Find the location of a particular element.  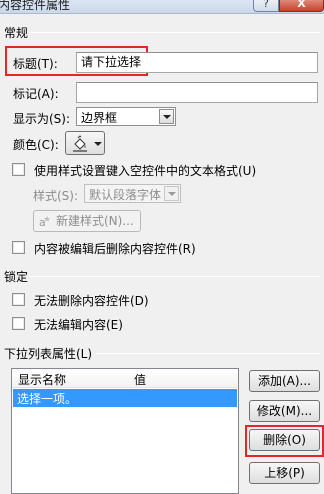

dropdown-list-header: 显示名称 值 is located at coordinates (125, 378).